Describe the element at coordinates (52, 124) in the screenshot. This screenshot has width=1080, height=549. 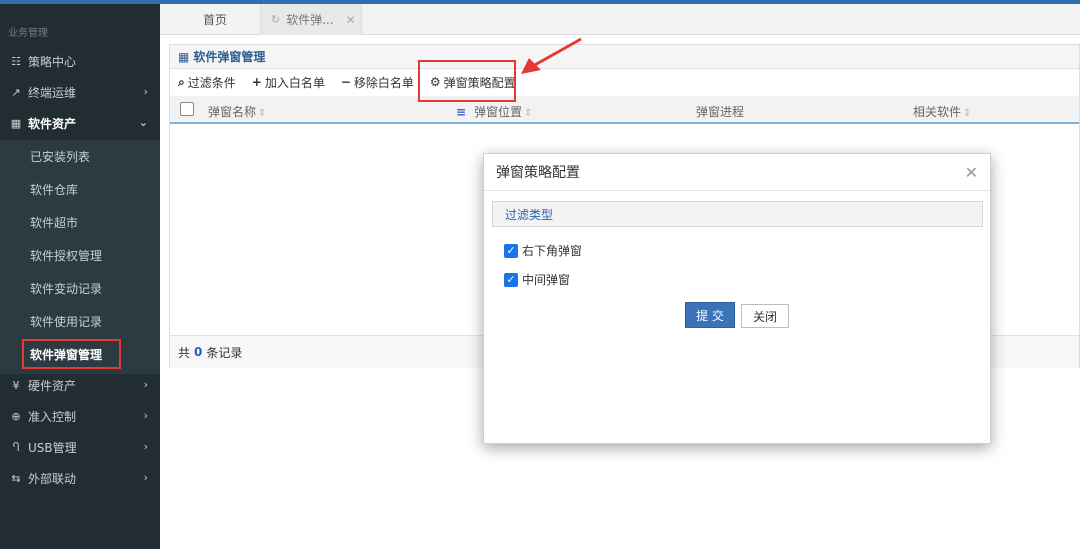
I see `sidebar-item-label: 软件资产` at that location.